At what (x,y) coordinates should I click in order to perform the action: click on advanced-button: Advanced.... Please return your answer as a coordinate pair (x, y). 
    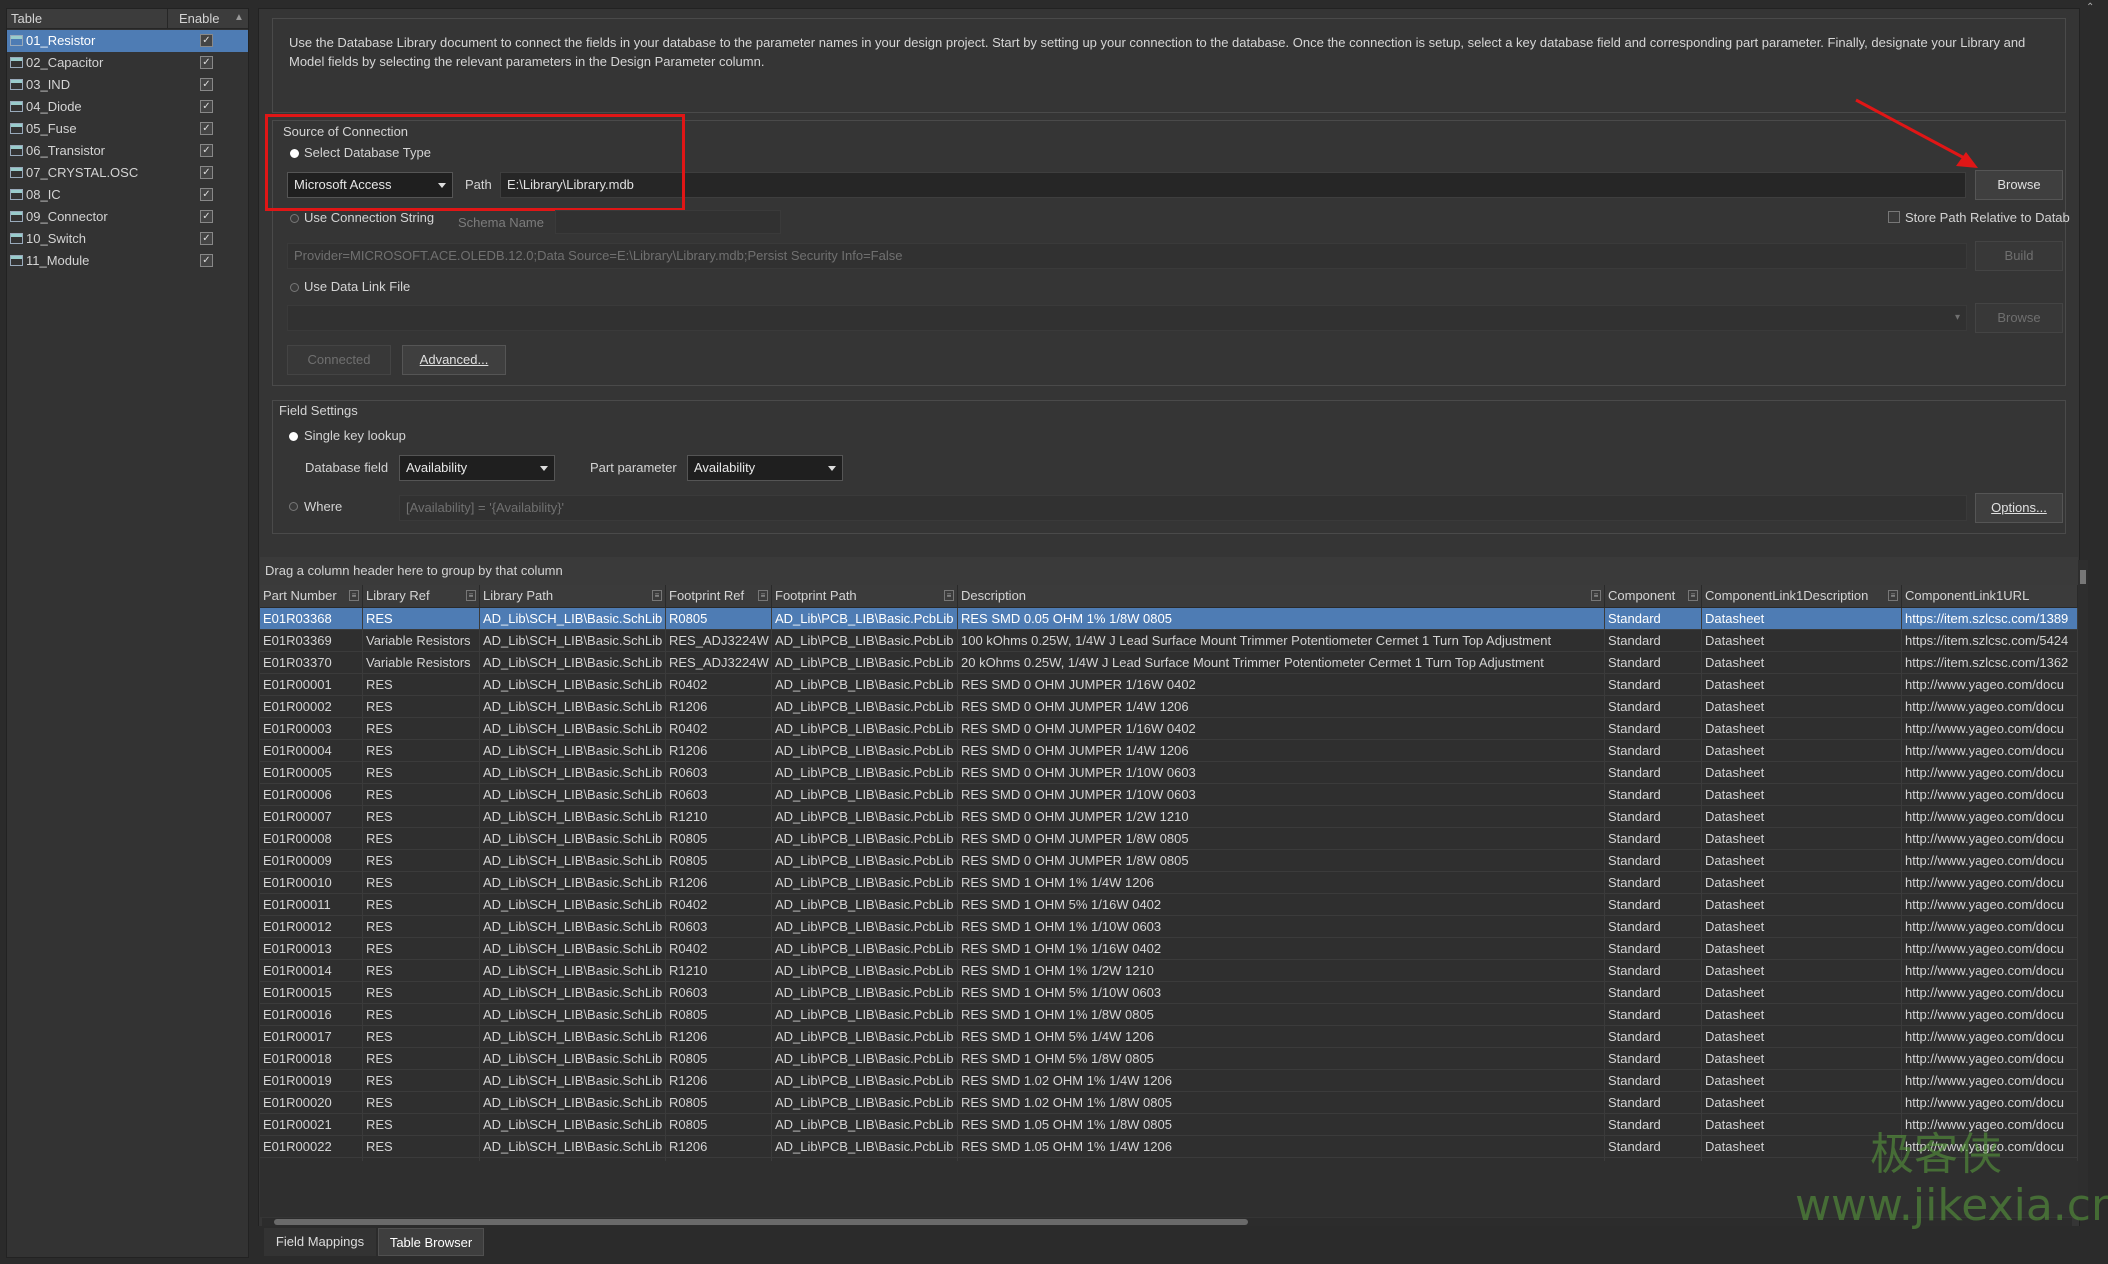
    Looking at the image, I should click on (454, 360).